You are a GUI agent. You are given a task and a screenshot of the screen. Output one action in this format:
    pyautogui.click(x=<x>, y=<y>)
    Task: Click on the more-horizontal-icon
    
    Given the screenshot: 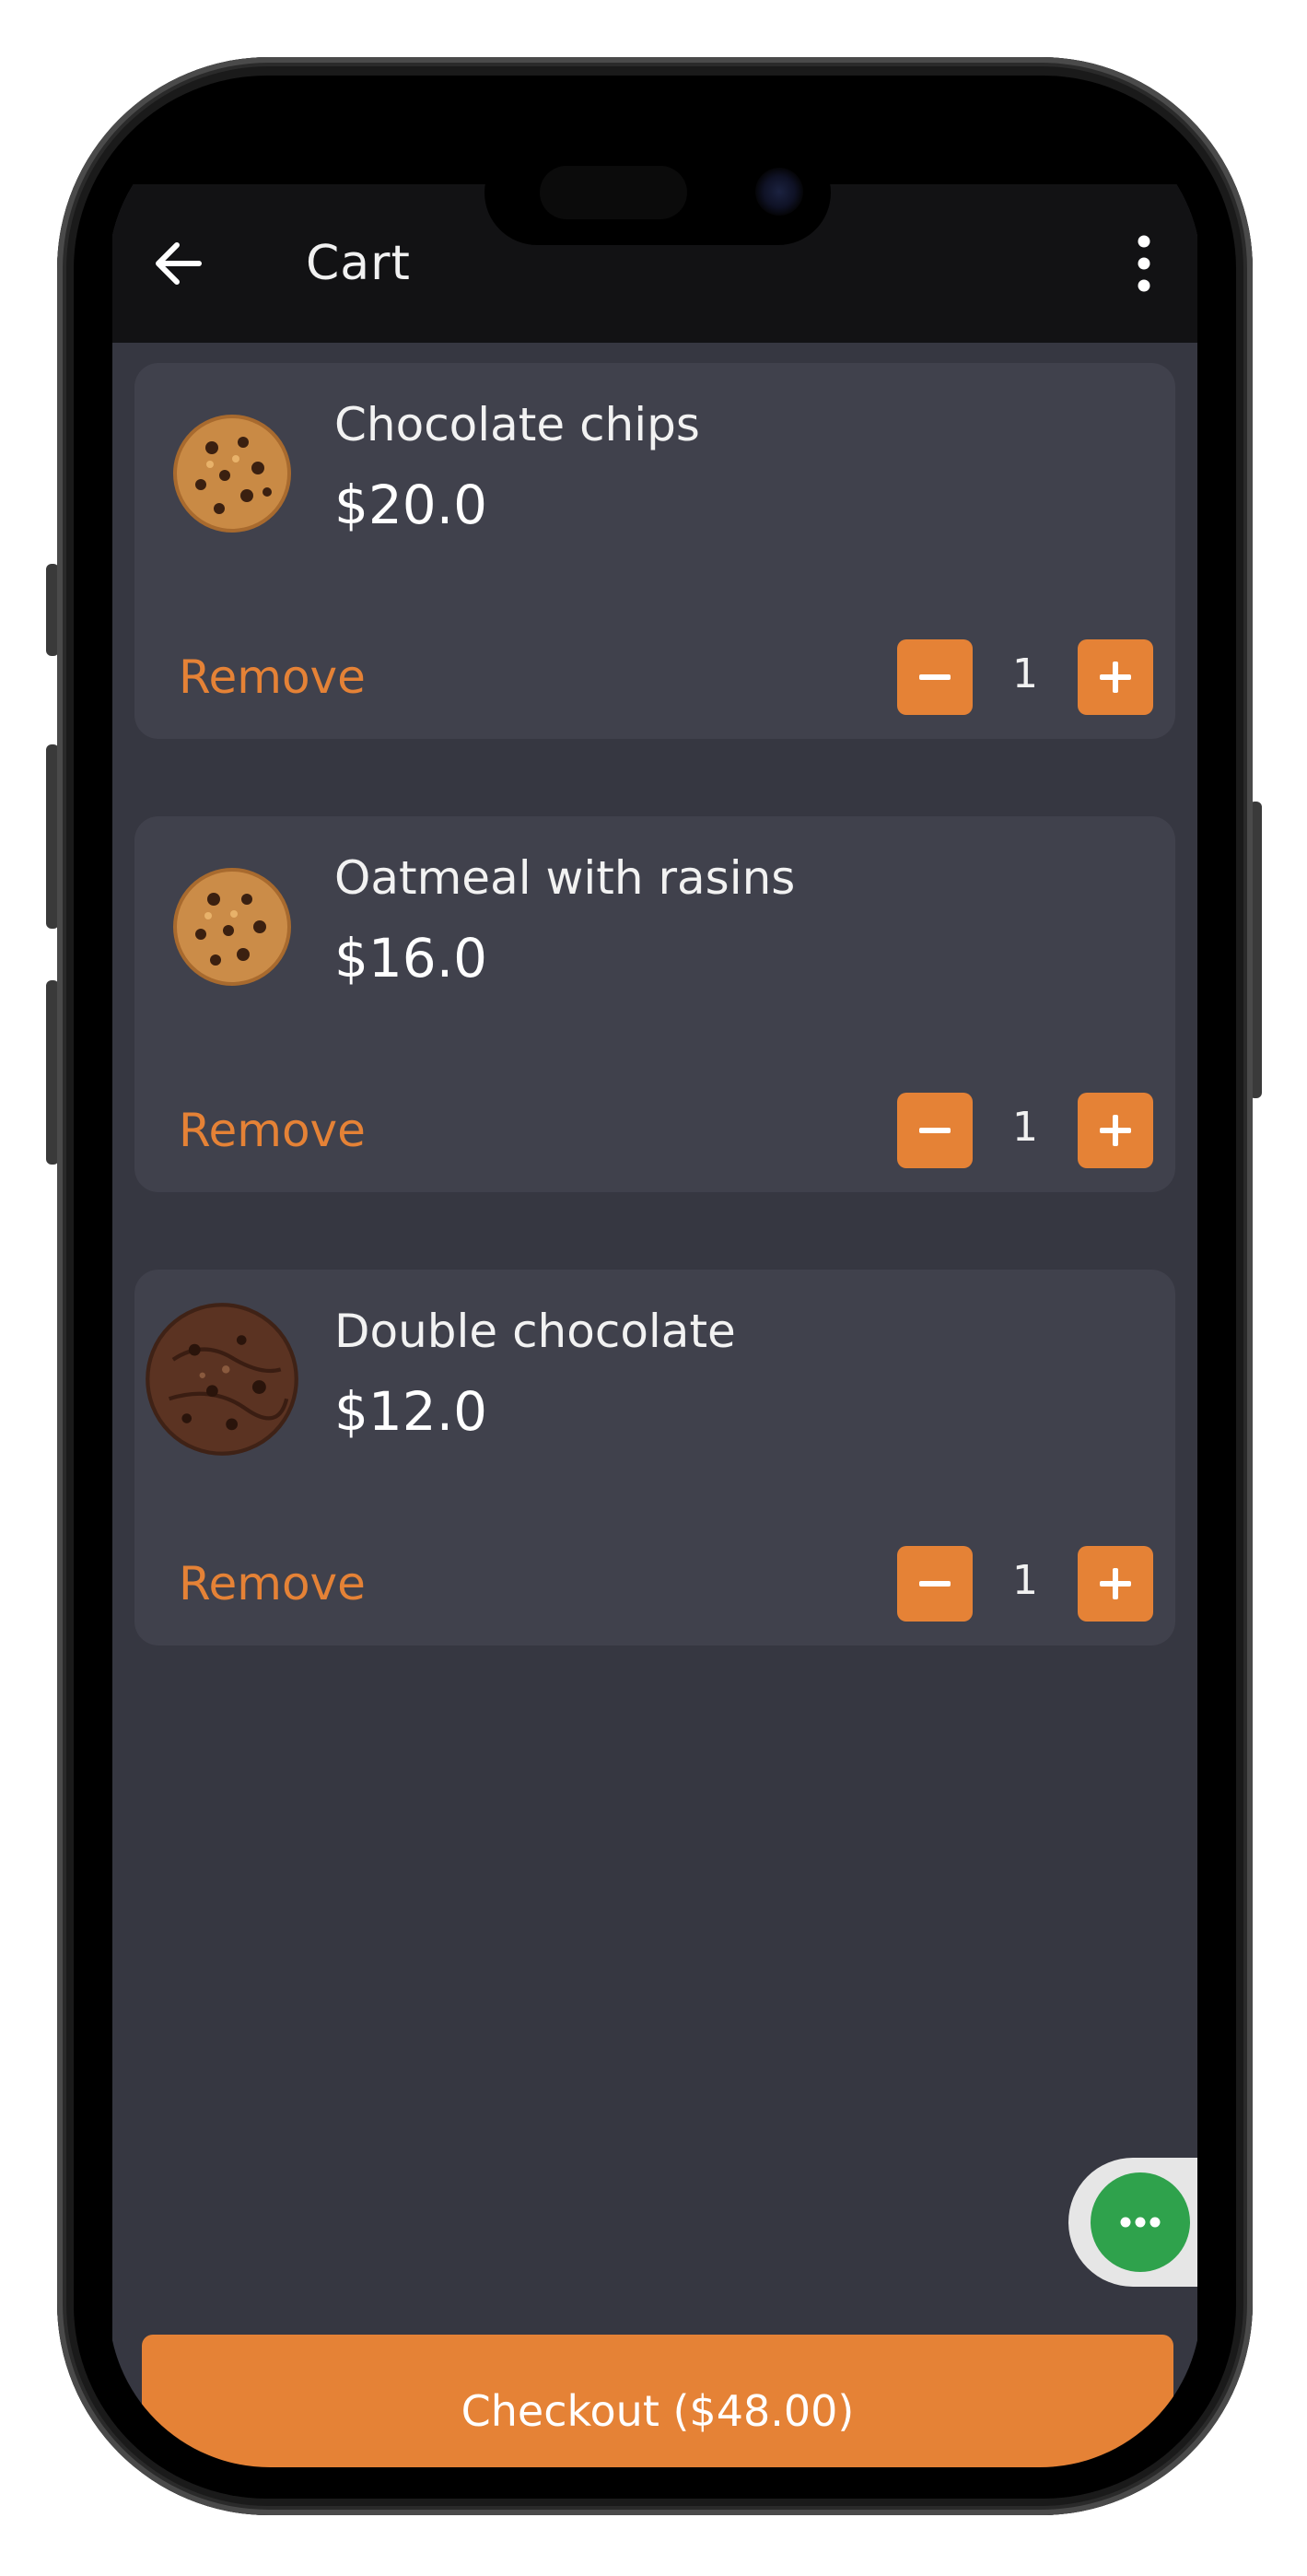 What is the action you would take?
    pyautogui.click(x=1141, y=2222)
    